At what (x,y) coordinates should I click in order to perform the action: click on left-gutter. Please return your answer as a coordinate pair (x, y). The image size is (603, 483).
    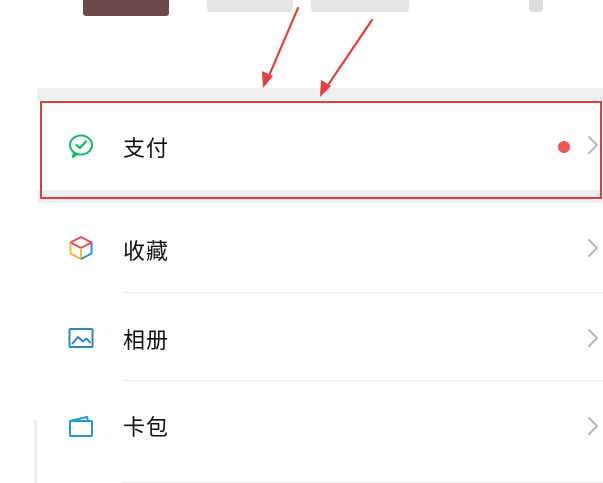
    Looking at the image, I should click on (18, 241).